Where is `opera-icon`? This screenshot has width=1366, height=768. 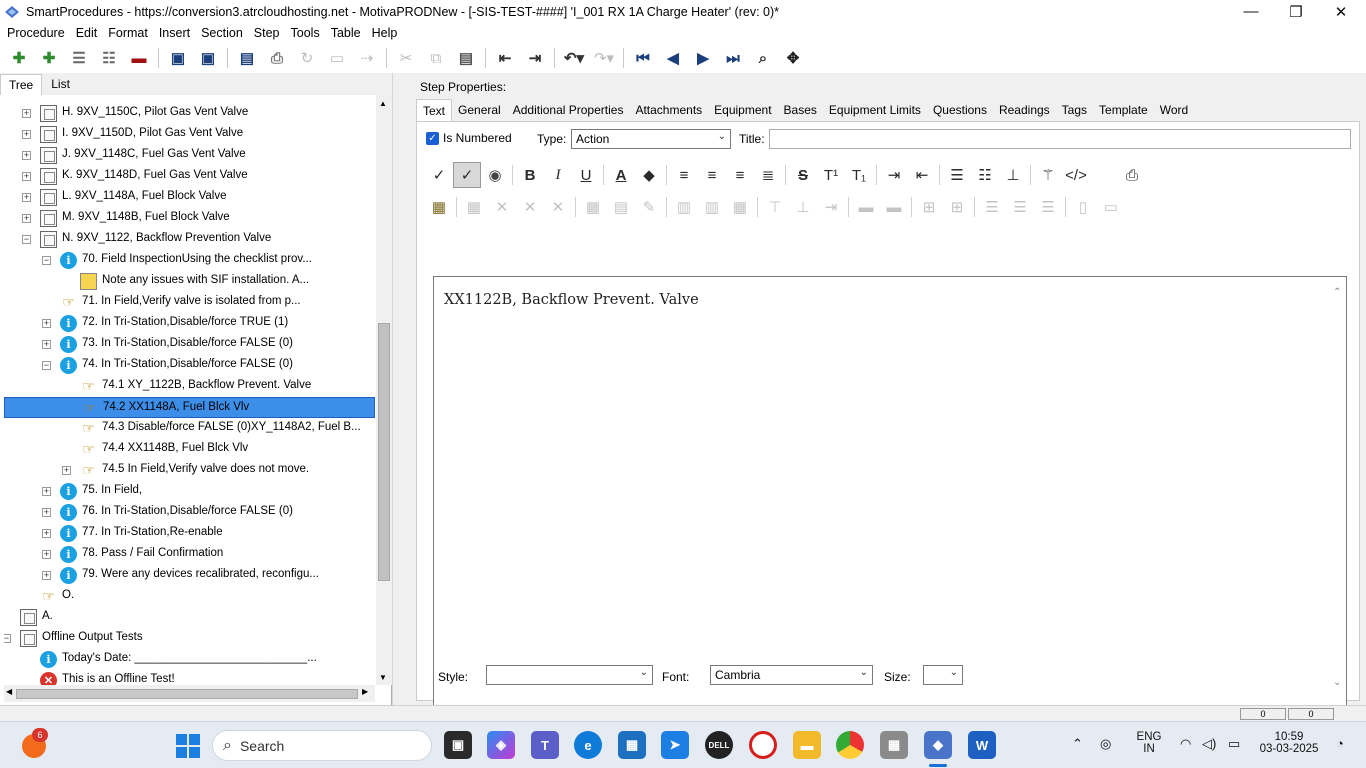 opera-icon is located at coordinates (763, 745).